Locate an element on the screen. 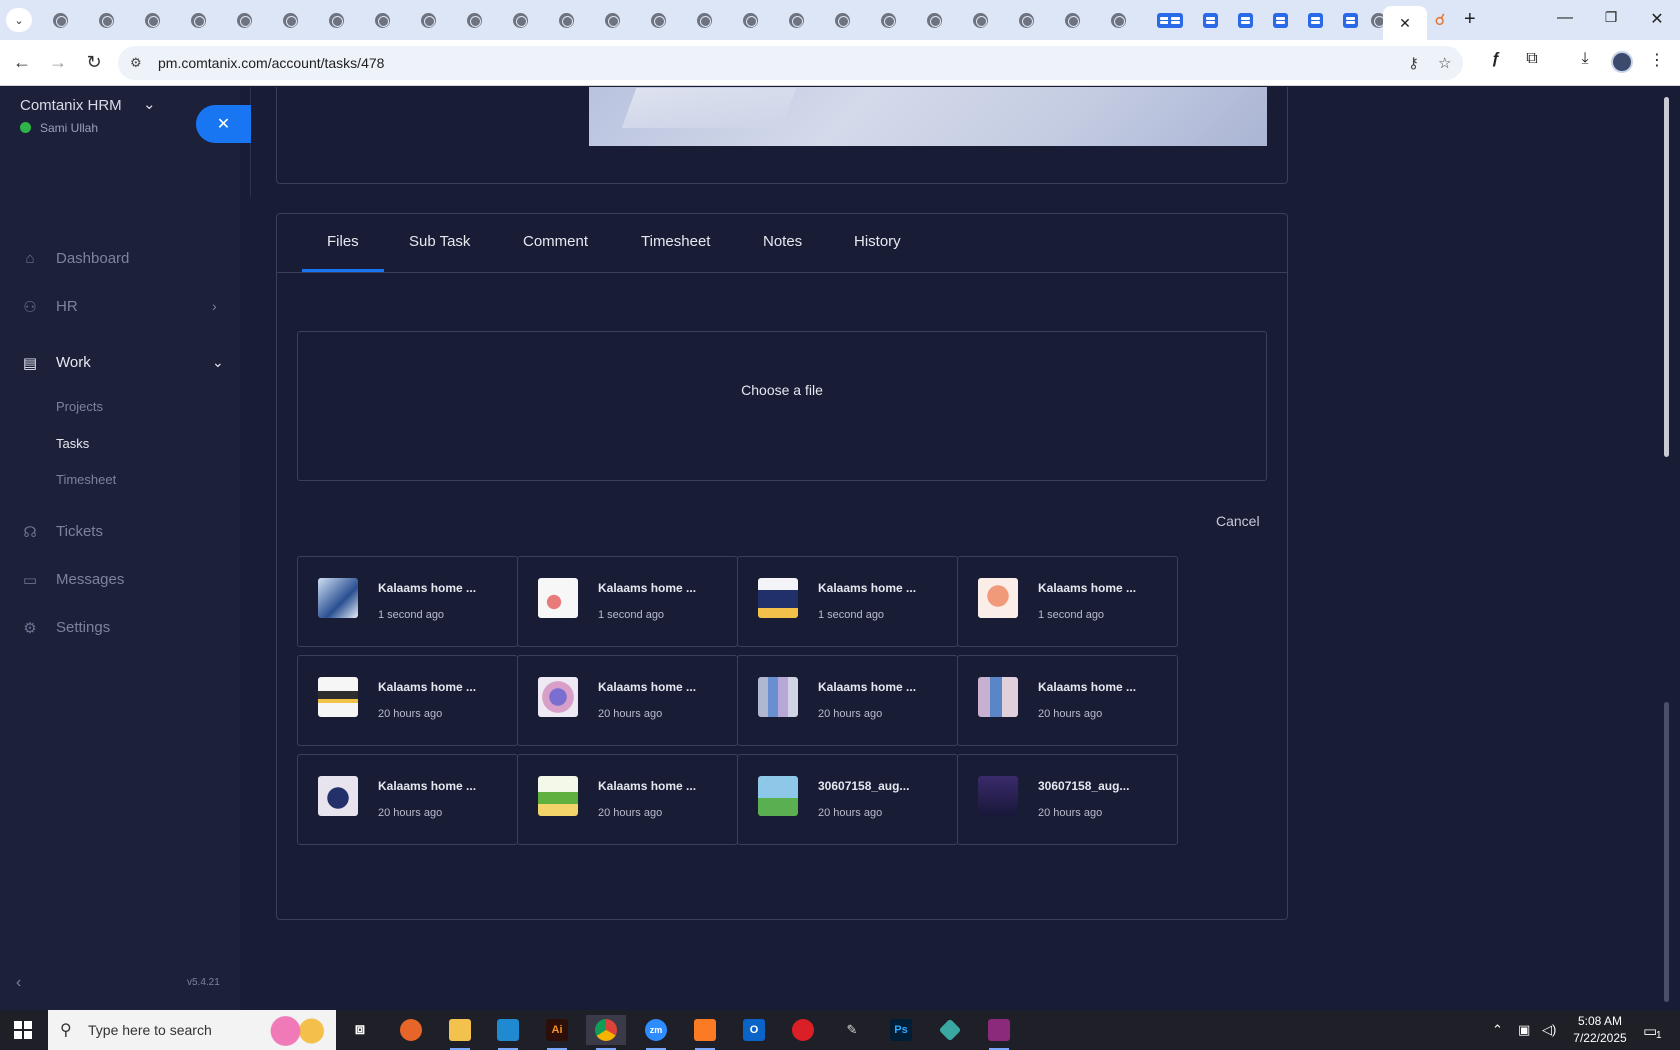 This screenshot has height=1050, width=1680. zoom-icon: zm is located at coordinates (656, 1032).